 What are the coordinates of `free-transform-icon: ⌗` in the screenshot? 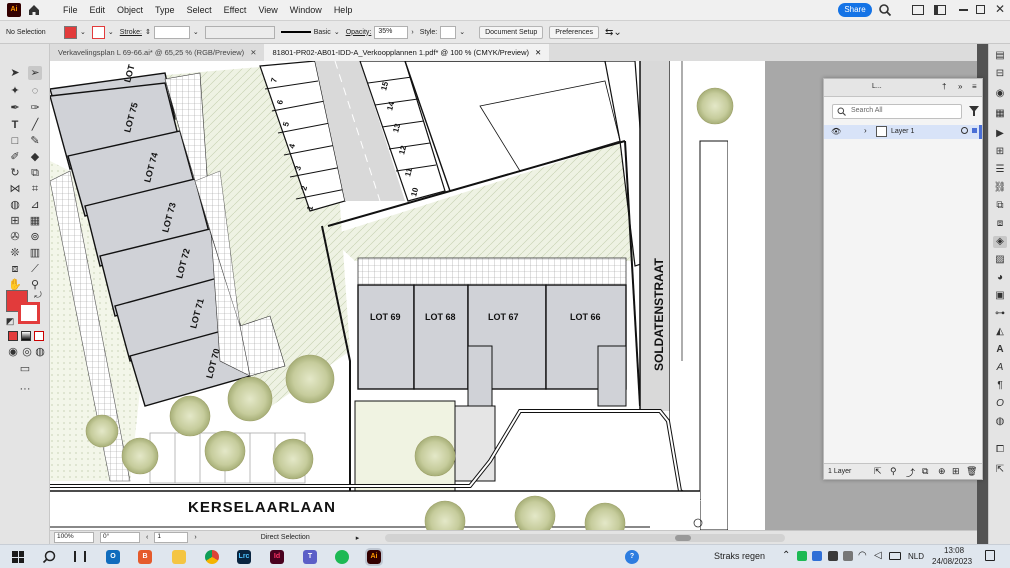 It's located at (35, 189).